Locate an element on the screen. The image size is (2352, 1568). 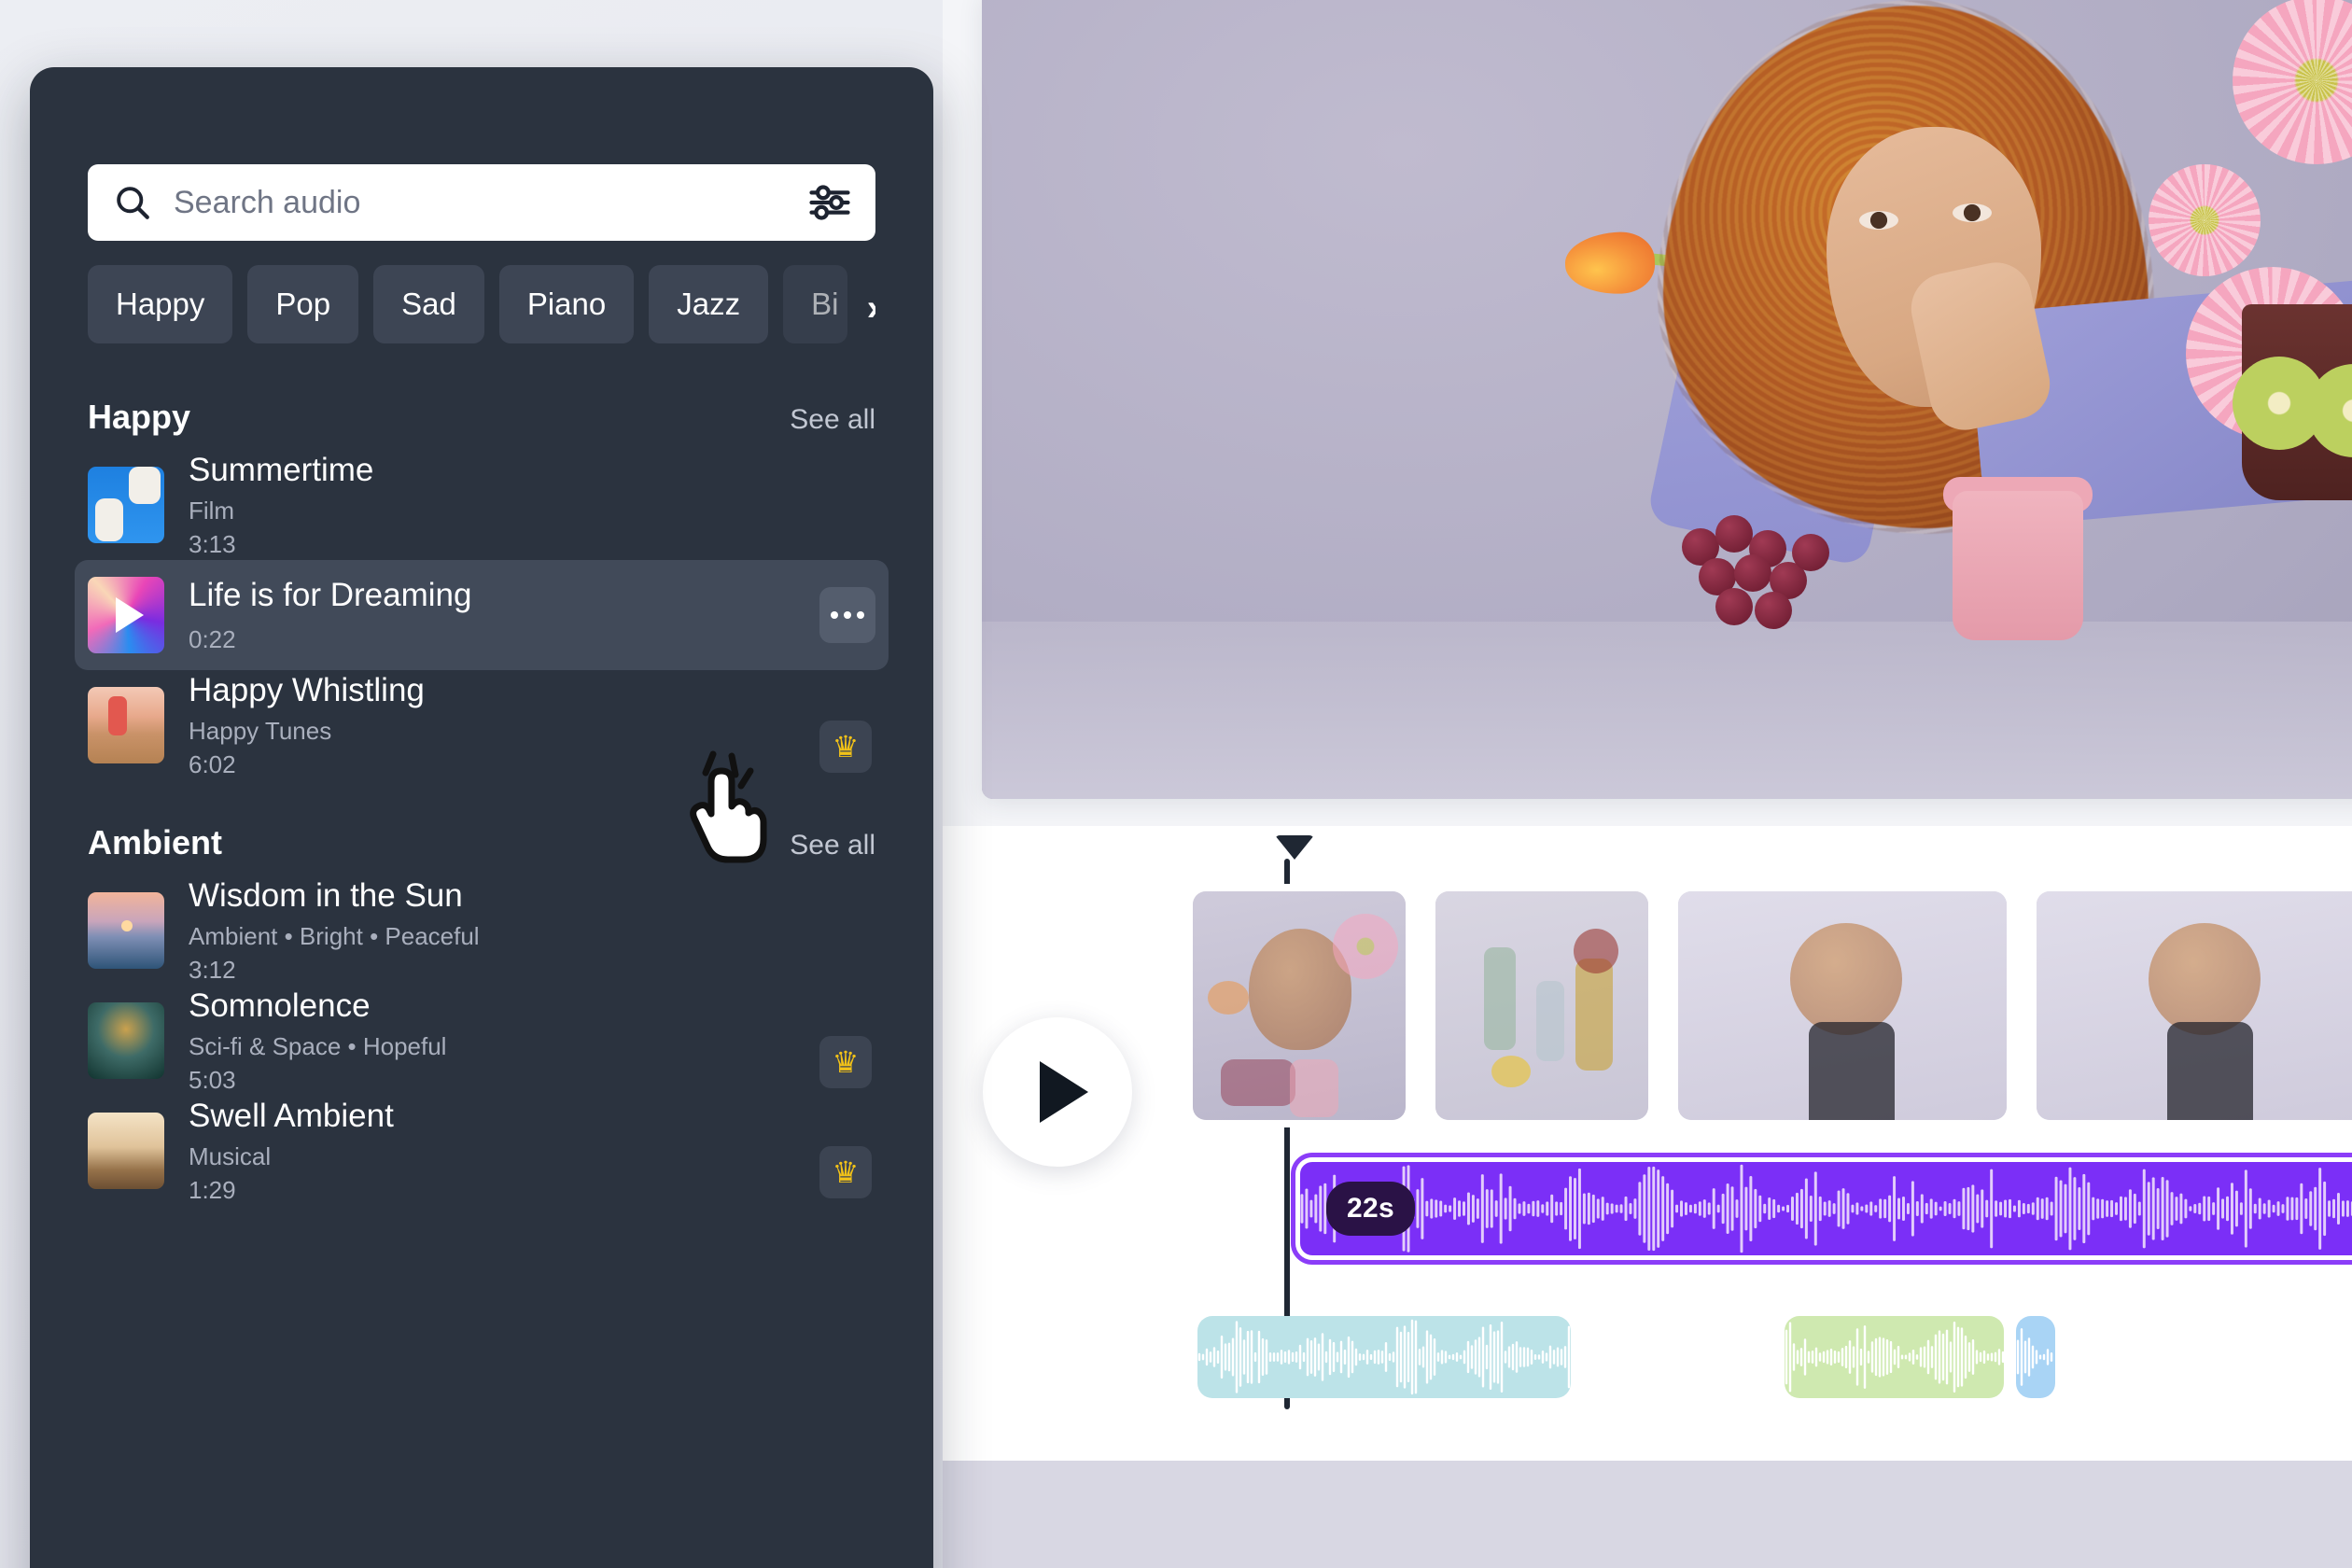
track-duration: 1:29 is located at coordinates (212, 1189).